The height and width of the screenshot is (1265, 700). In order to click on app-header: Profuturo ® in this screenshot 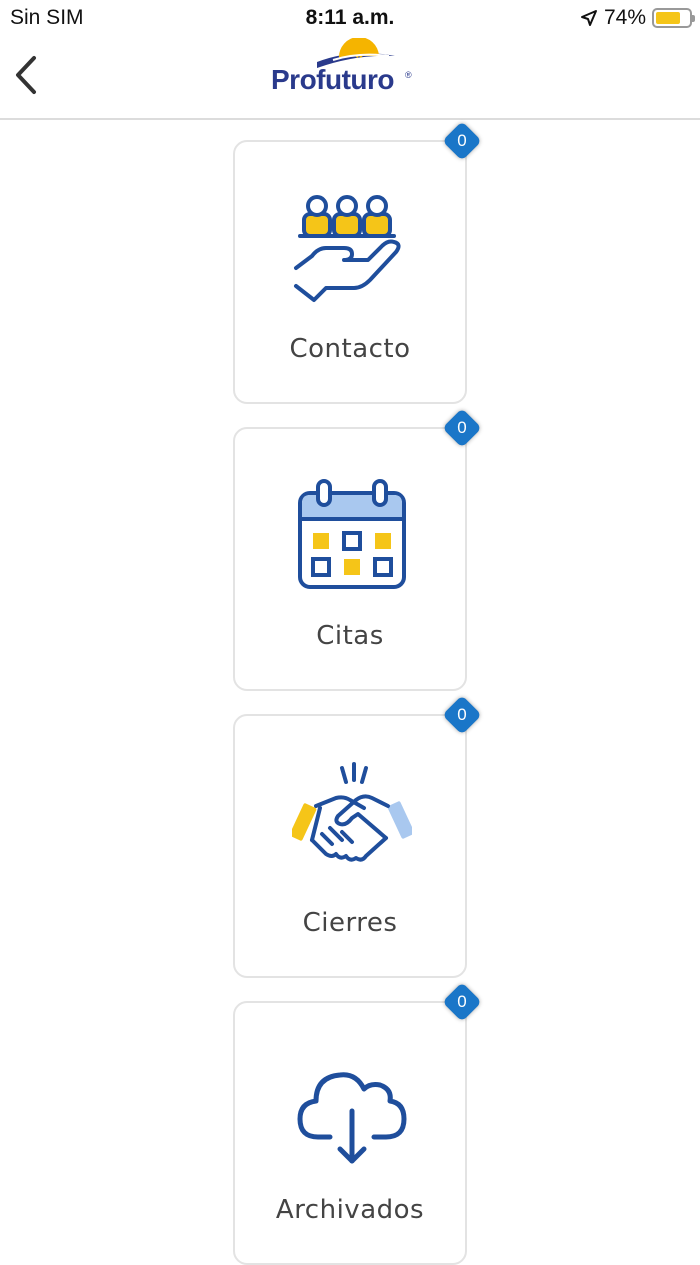, I will do `click(350, 78)`.